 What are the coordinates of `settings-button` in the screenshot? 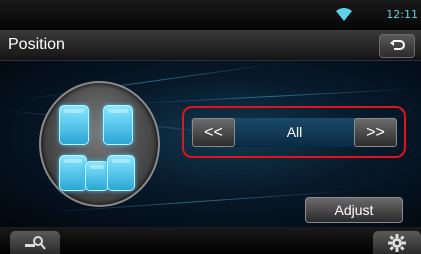 It's located at (397, 242).